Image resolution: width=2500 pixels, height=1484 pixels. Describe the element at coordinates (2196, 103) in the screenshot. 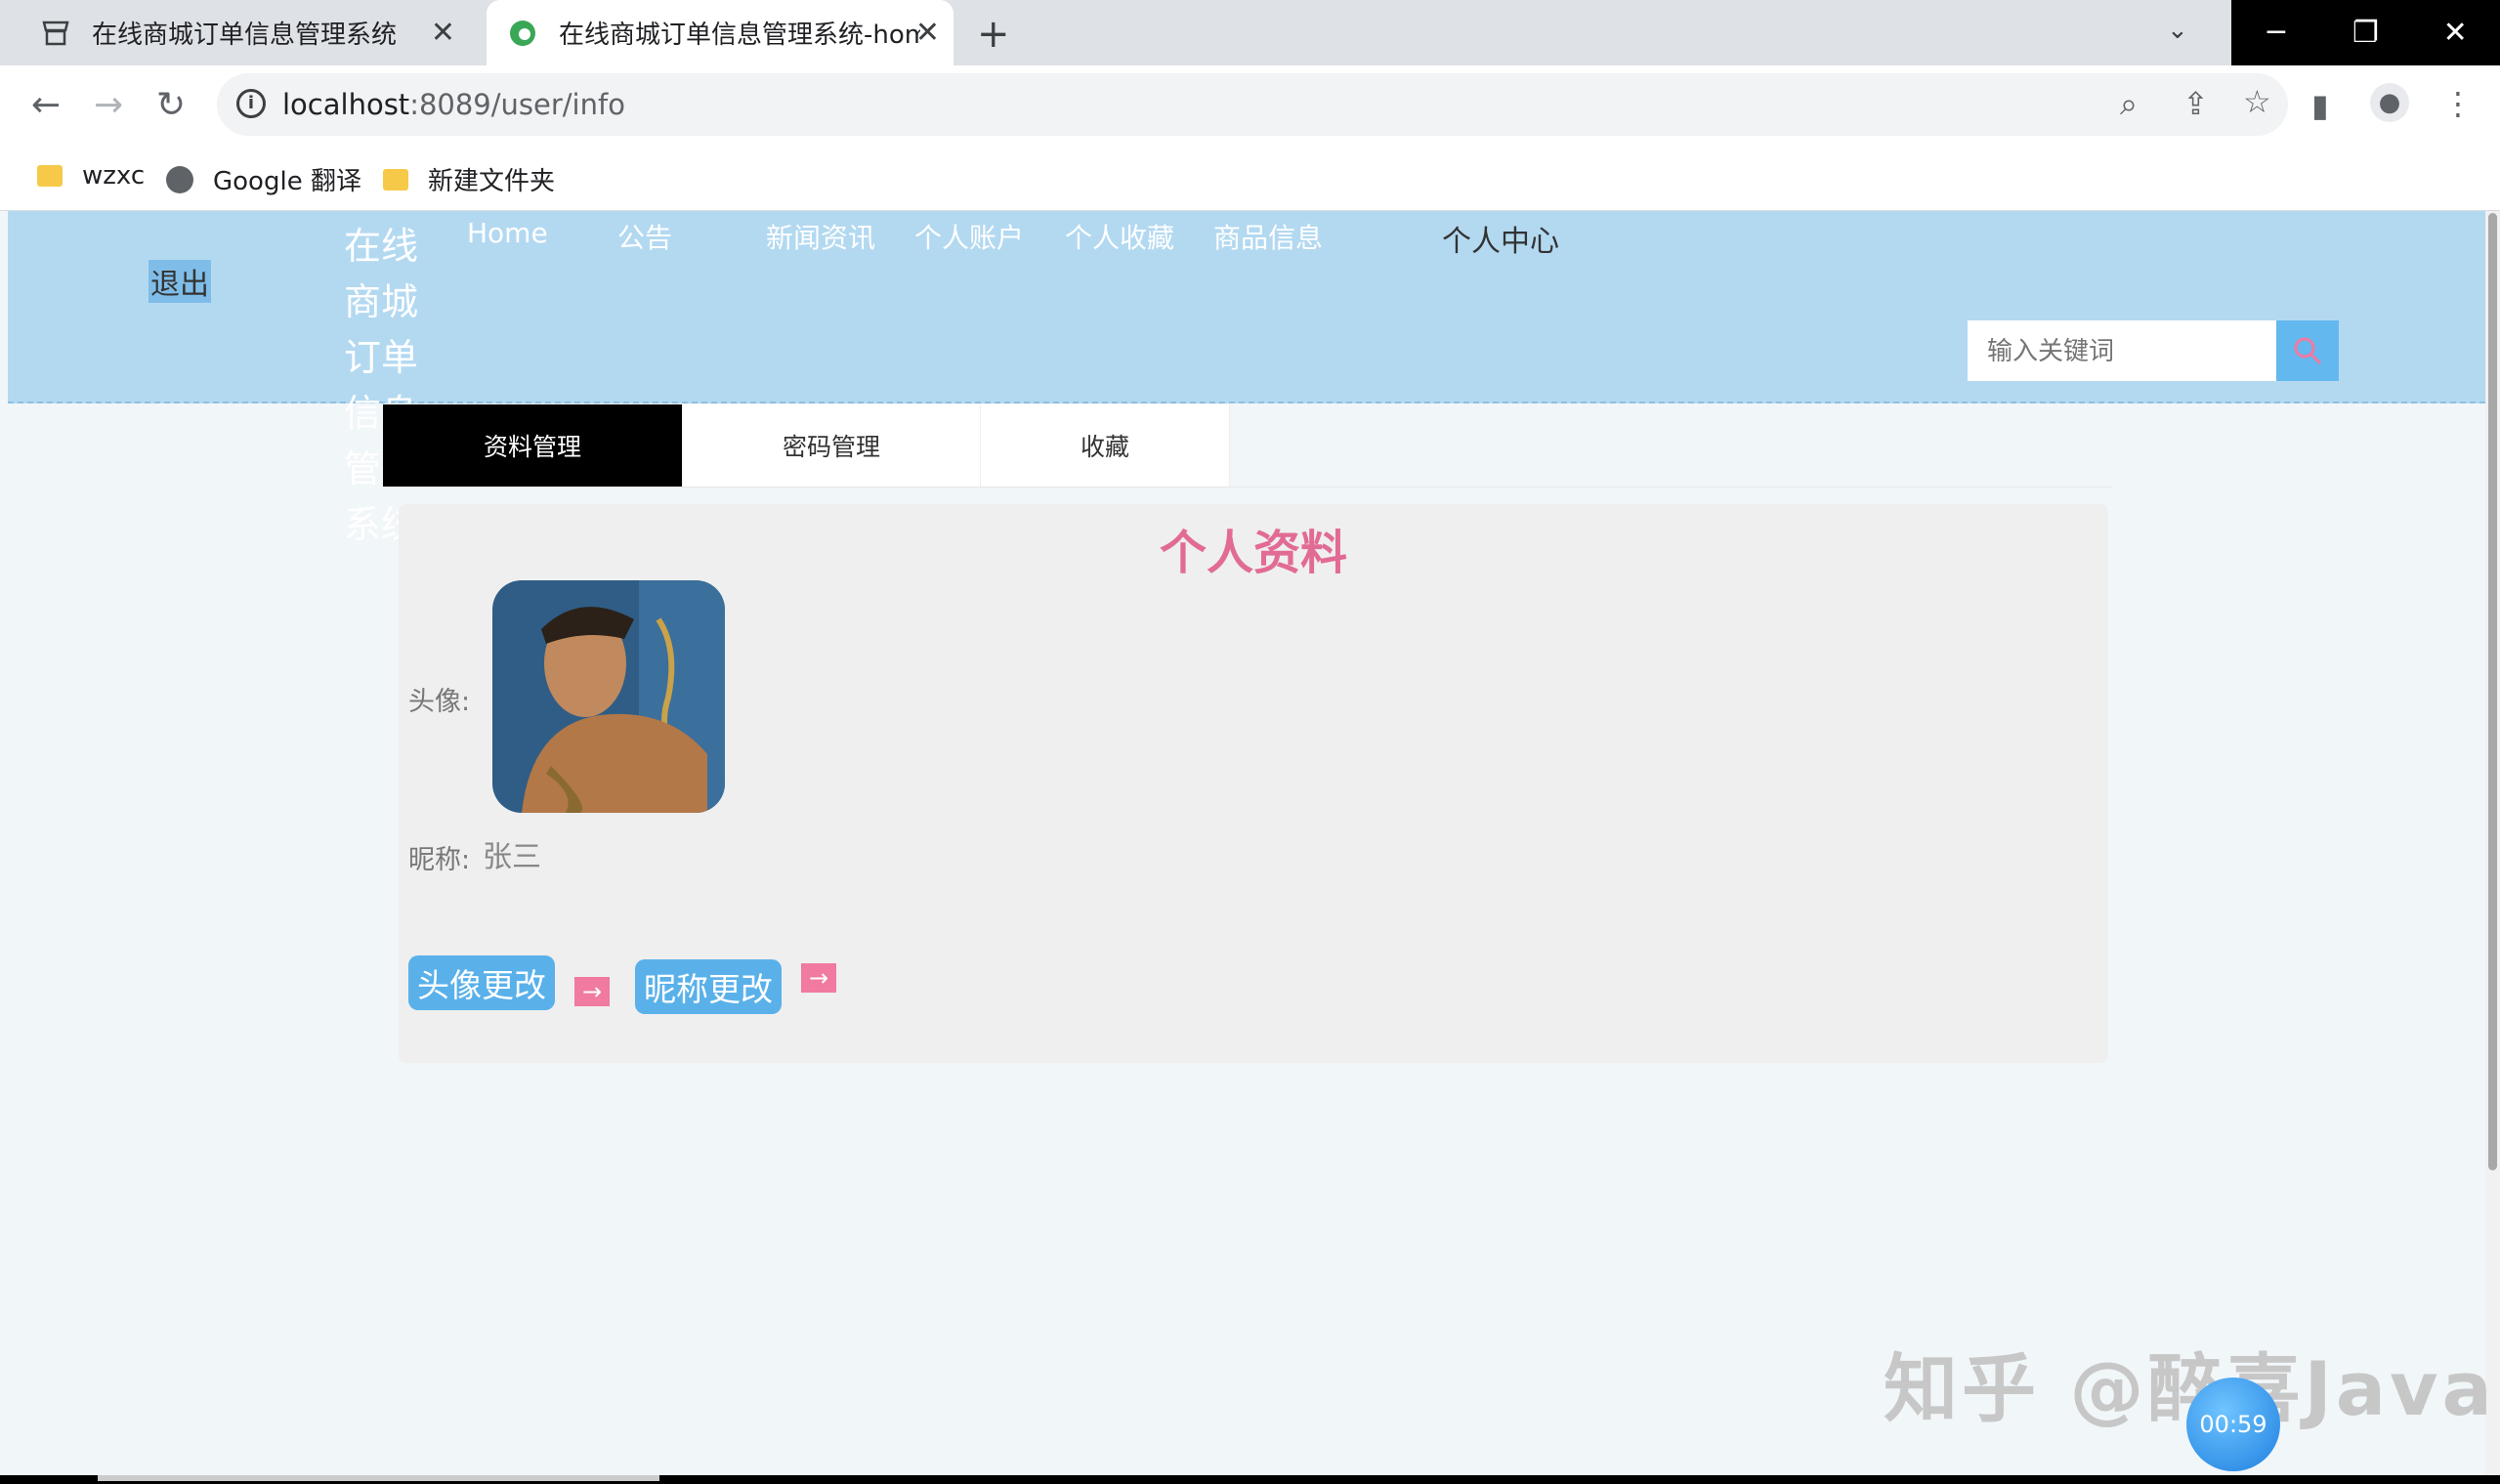

I see `share-icon: ⇪` at that location.